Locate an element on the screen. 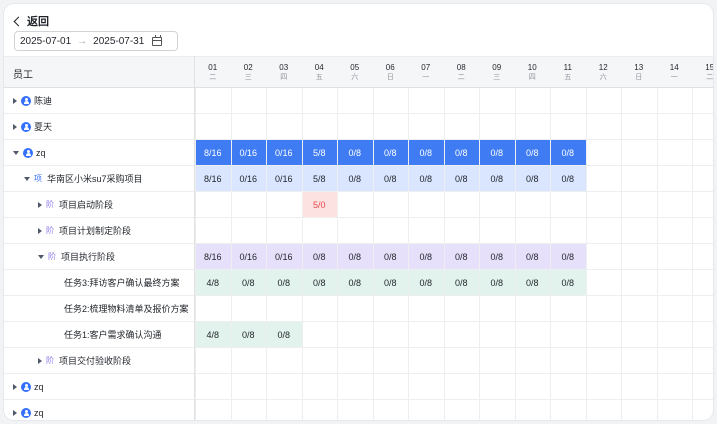 The height and width of the screenshot is (424, 717). calendar-icon is located at coordinates (157, 40).